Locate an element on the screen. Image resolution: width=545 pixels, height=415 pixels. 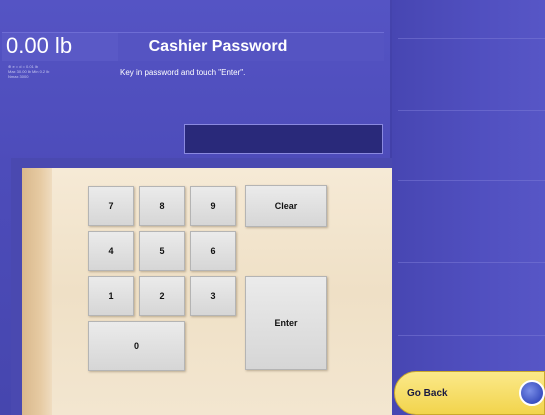
key-8: 8 is located at coordinates (162, 206).